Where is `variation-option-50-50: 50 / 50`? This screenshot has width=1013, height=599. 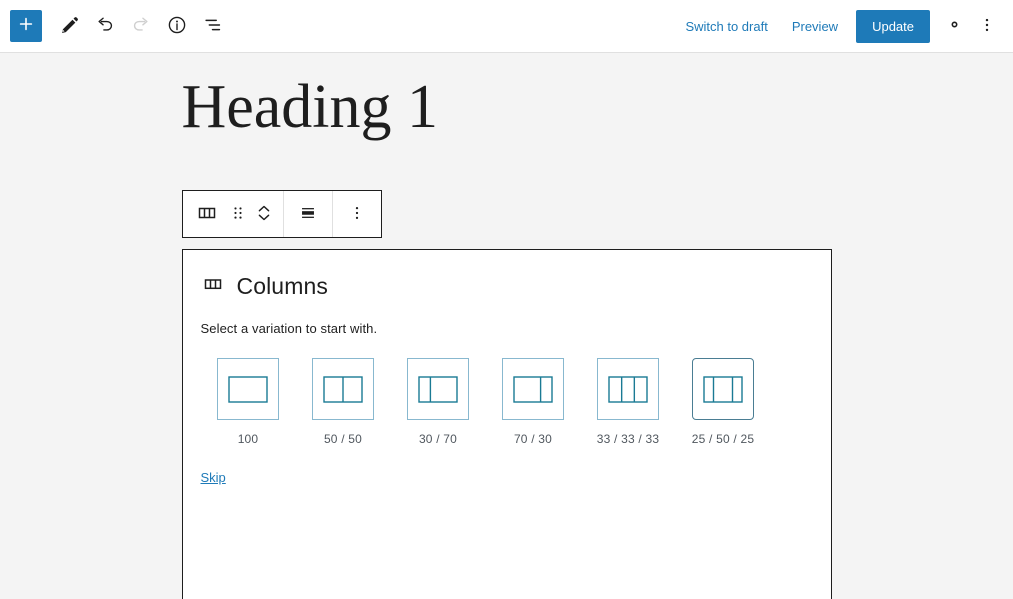
variation-option-50-50: 50 / 50 is located at coordinates (343, 402).